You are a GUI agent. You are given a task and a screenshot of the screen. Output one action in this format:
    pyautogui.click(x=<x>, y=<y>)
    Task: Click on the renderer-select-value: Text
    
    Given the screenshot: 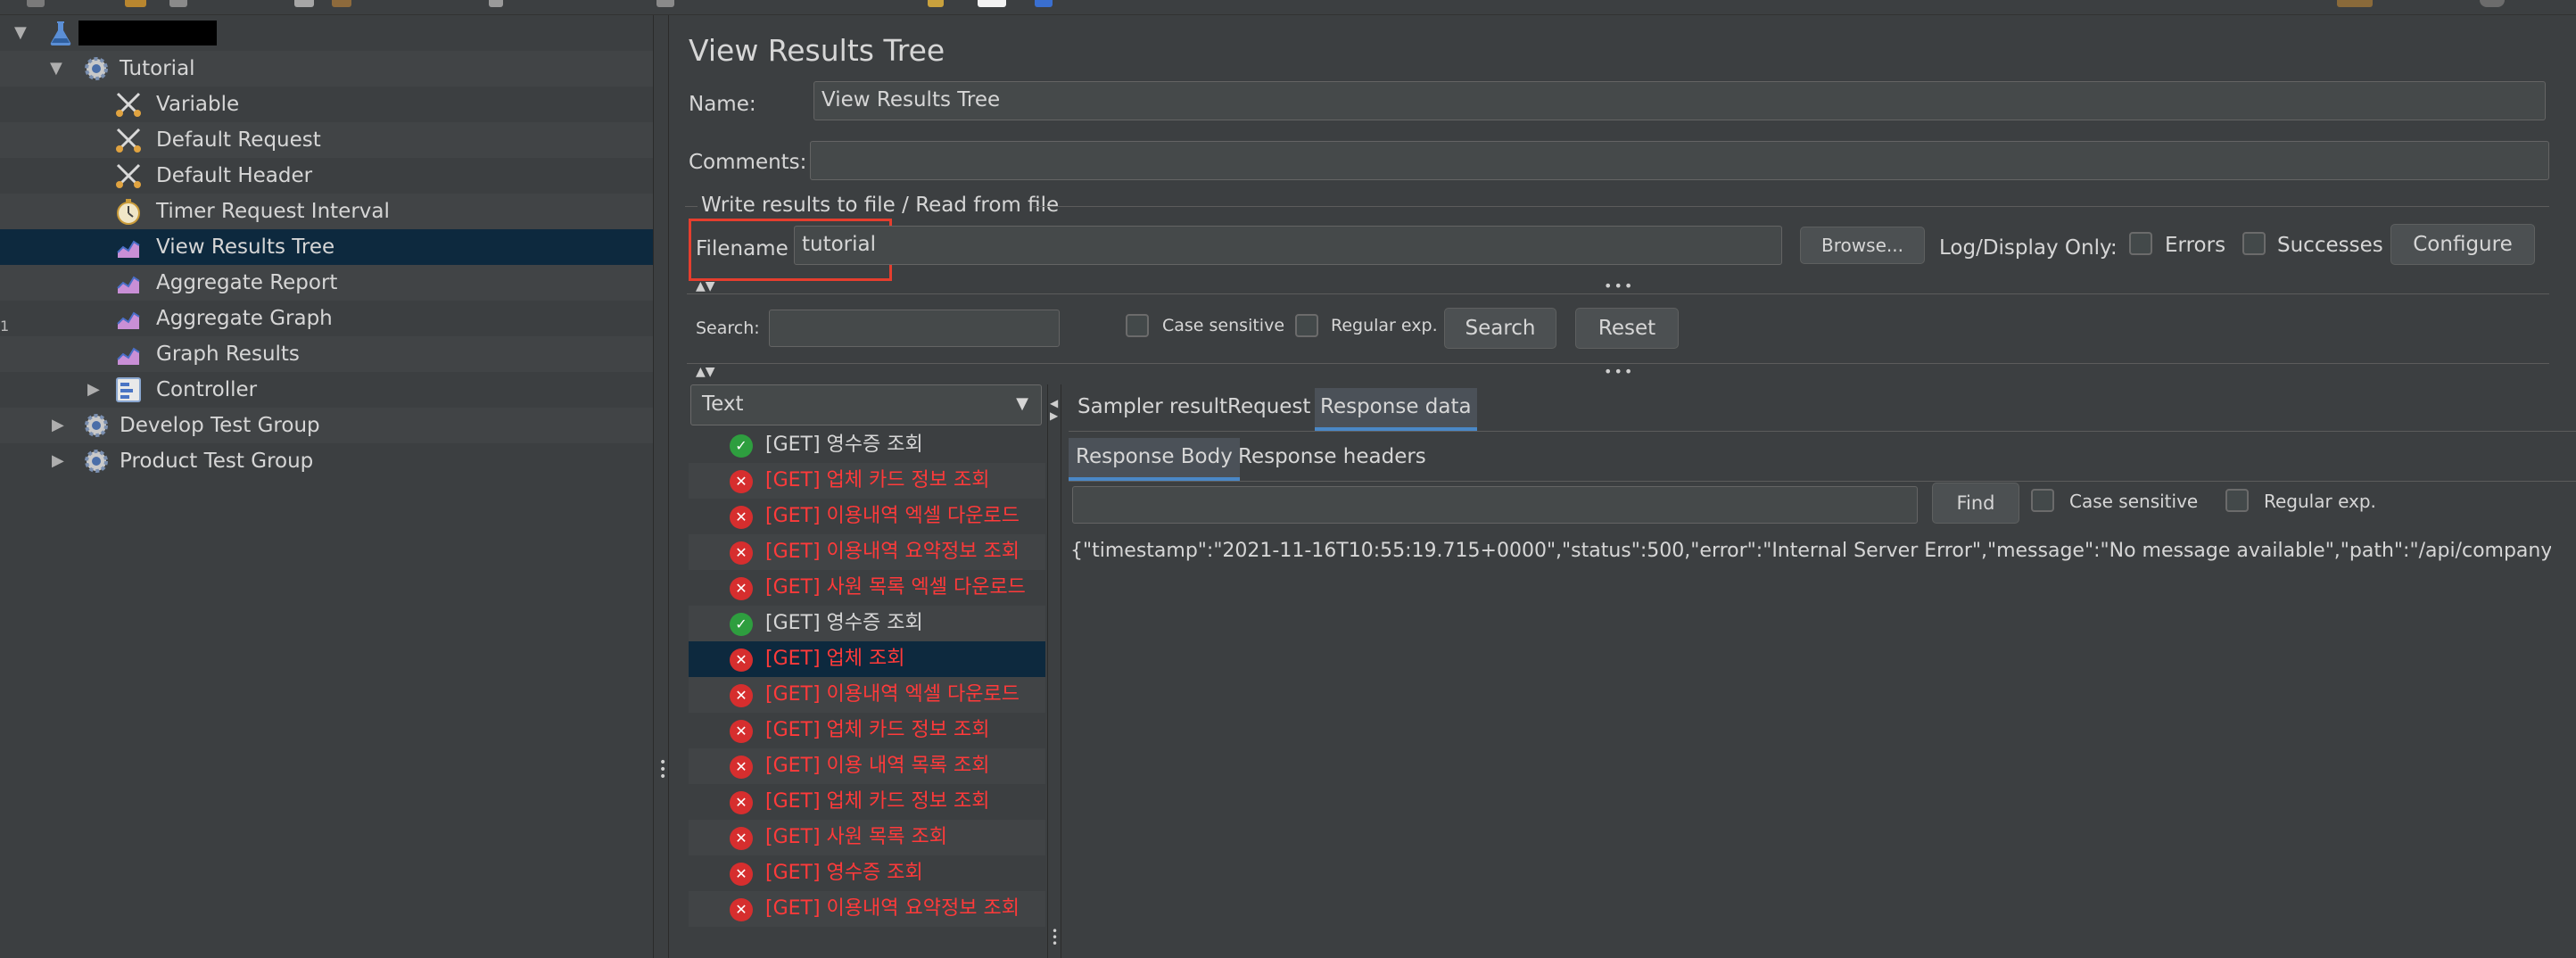 What is the action you would take?
    pyautogui.click(x=723, y=404)
    